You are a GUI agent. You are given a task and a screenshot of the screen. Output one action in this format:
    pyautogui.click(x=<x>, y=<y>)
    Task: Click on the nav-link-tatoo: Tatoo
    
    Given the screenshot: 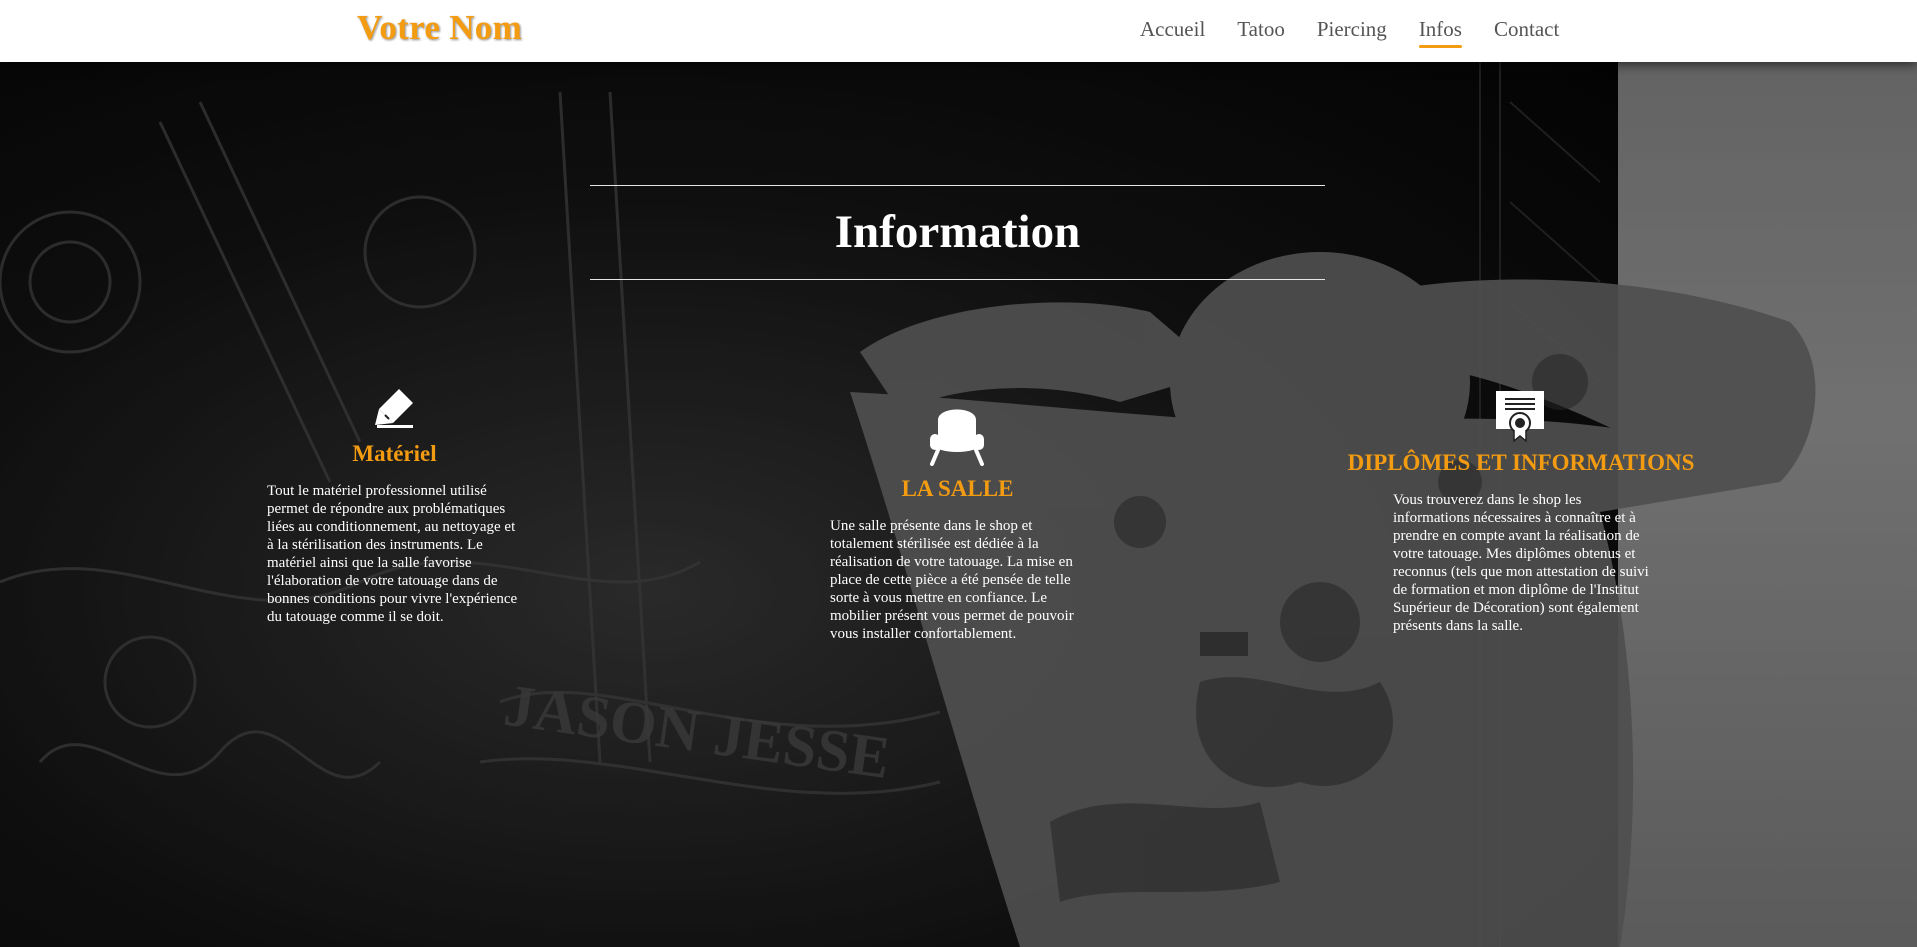 What is the action you would take?
    pyautogui.click(x=1261, y=32)
    